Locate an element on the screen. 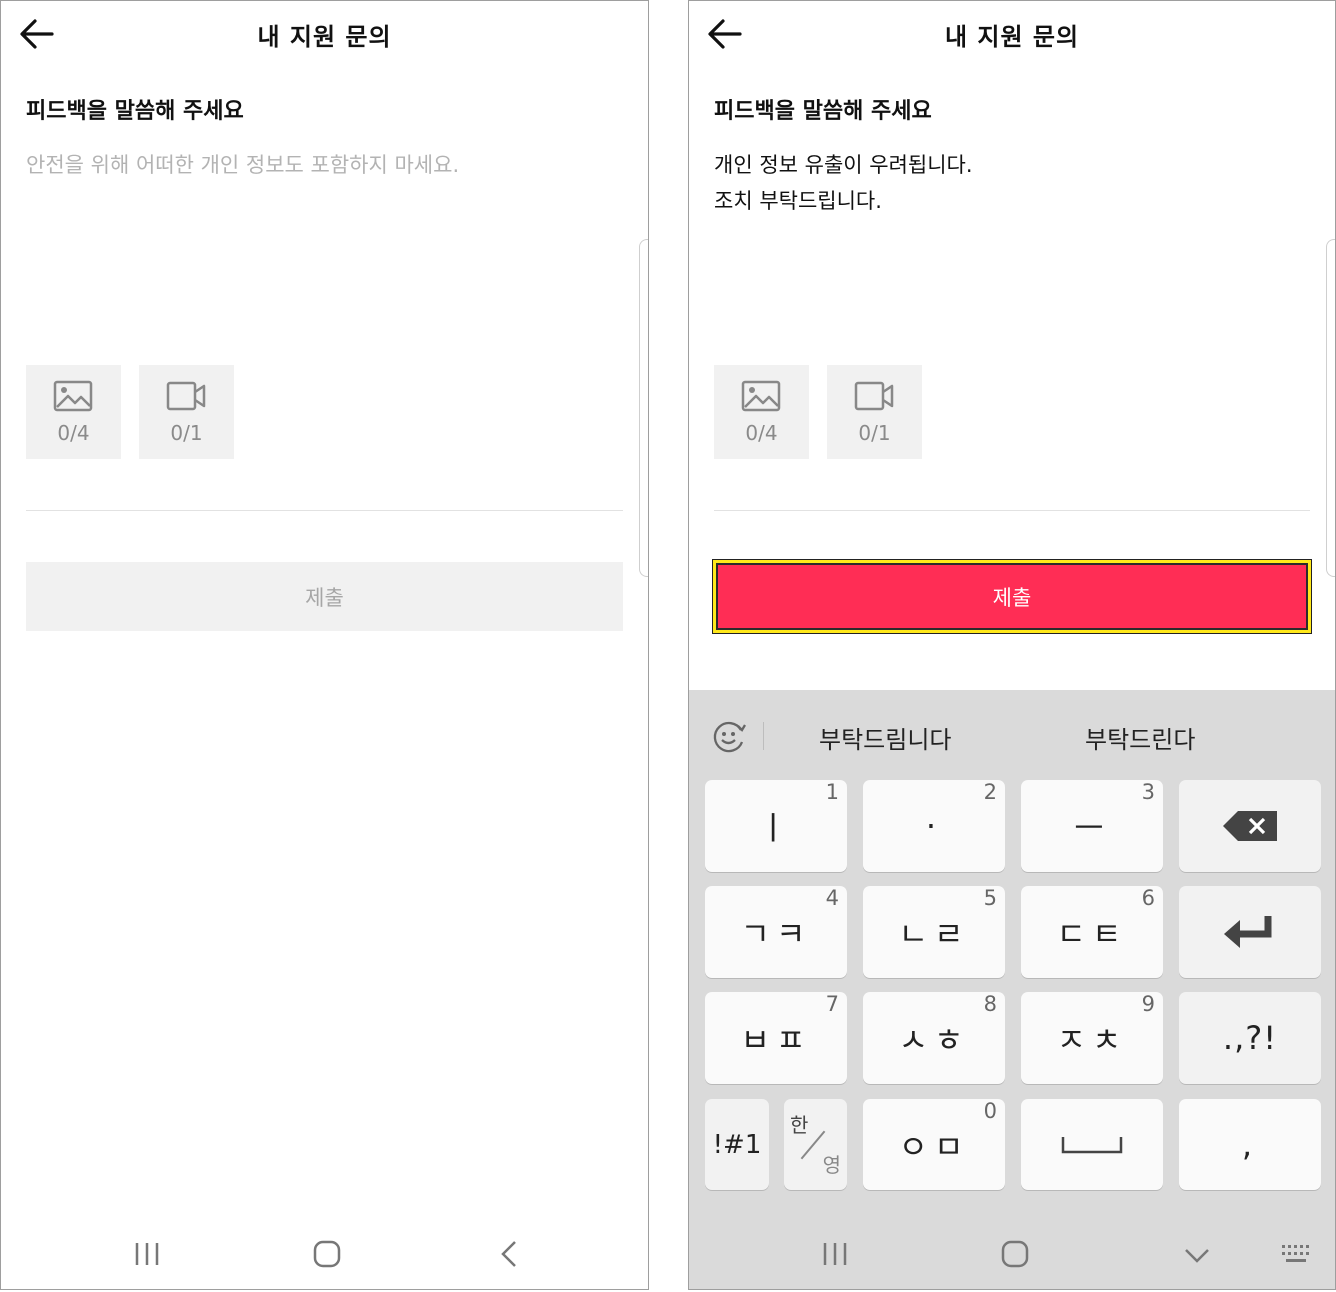 The image size is (1336, 1292). suggestion-item: 부탁드린다 is located at coordinates (1140, 737).